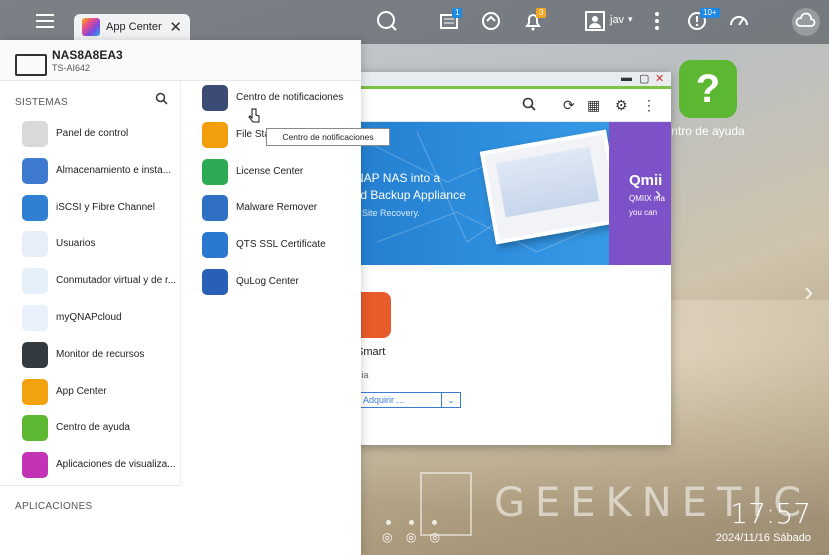 The width and height of the screenshot is (829, 555). Describe the element at coordinates (492, 22) in the screenshot. I see `sync-icon` at that location.